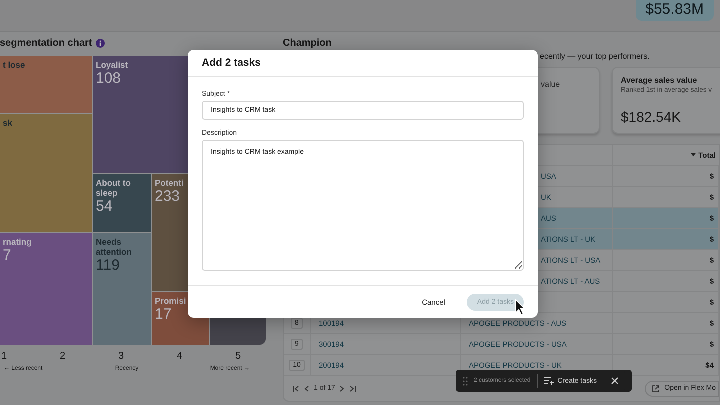 This screenshot has height=405, width=720. I want to click on card-value: $182.54K, so click(651, 117).